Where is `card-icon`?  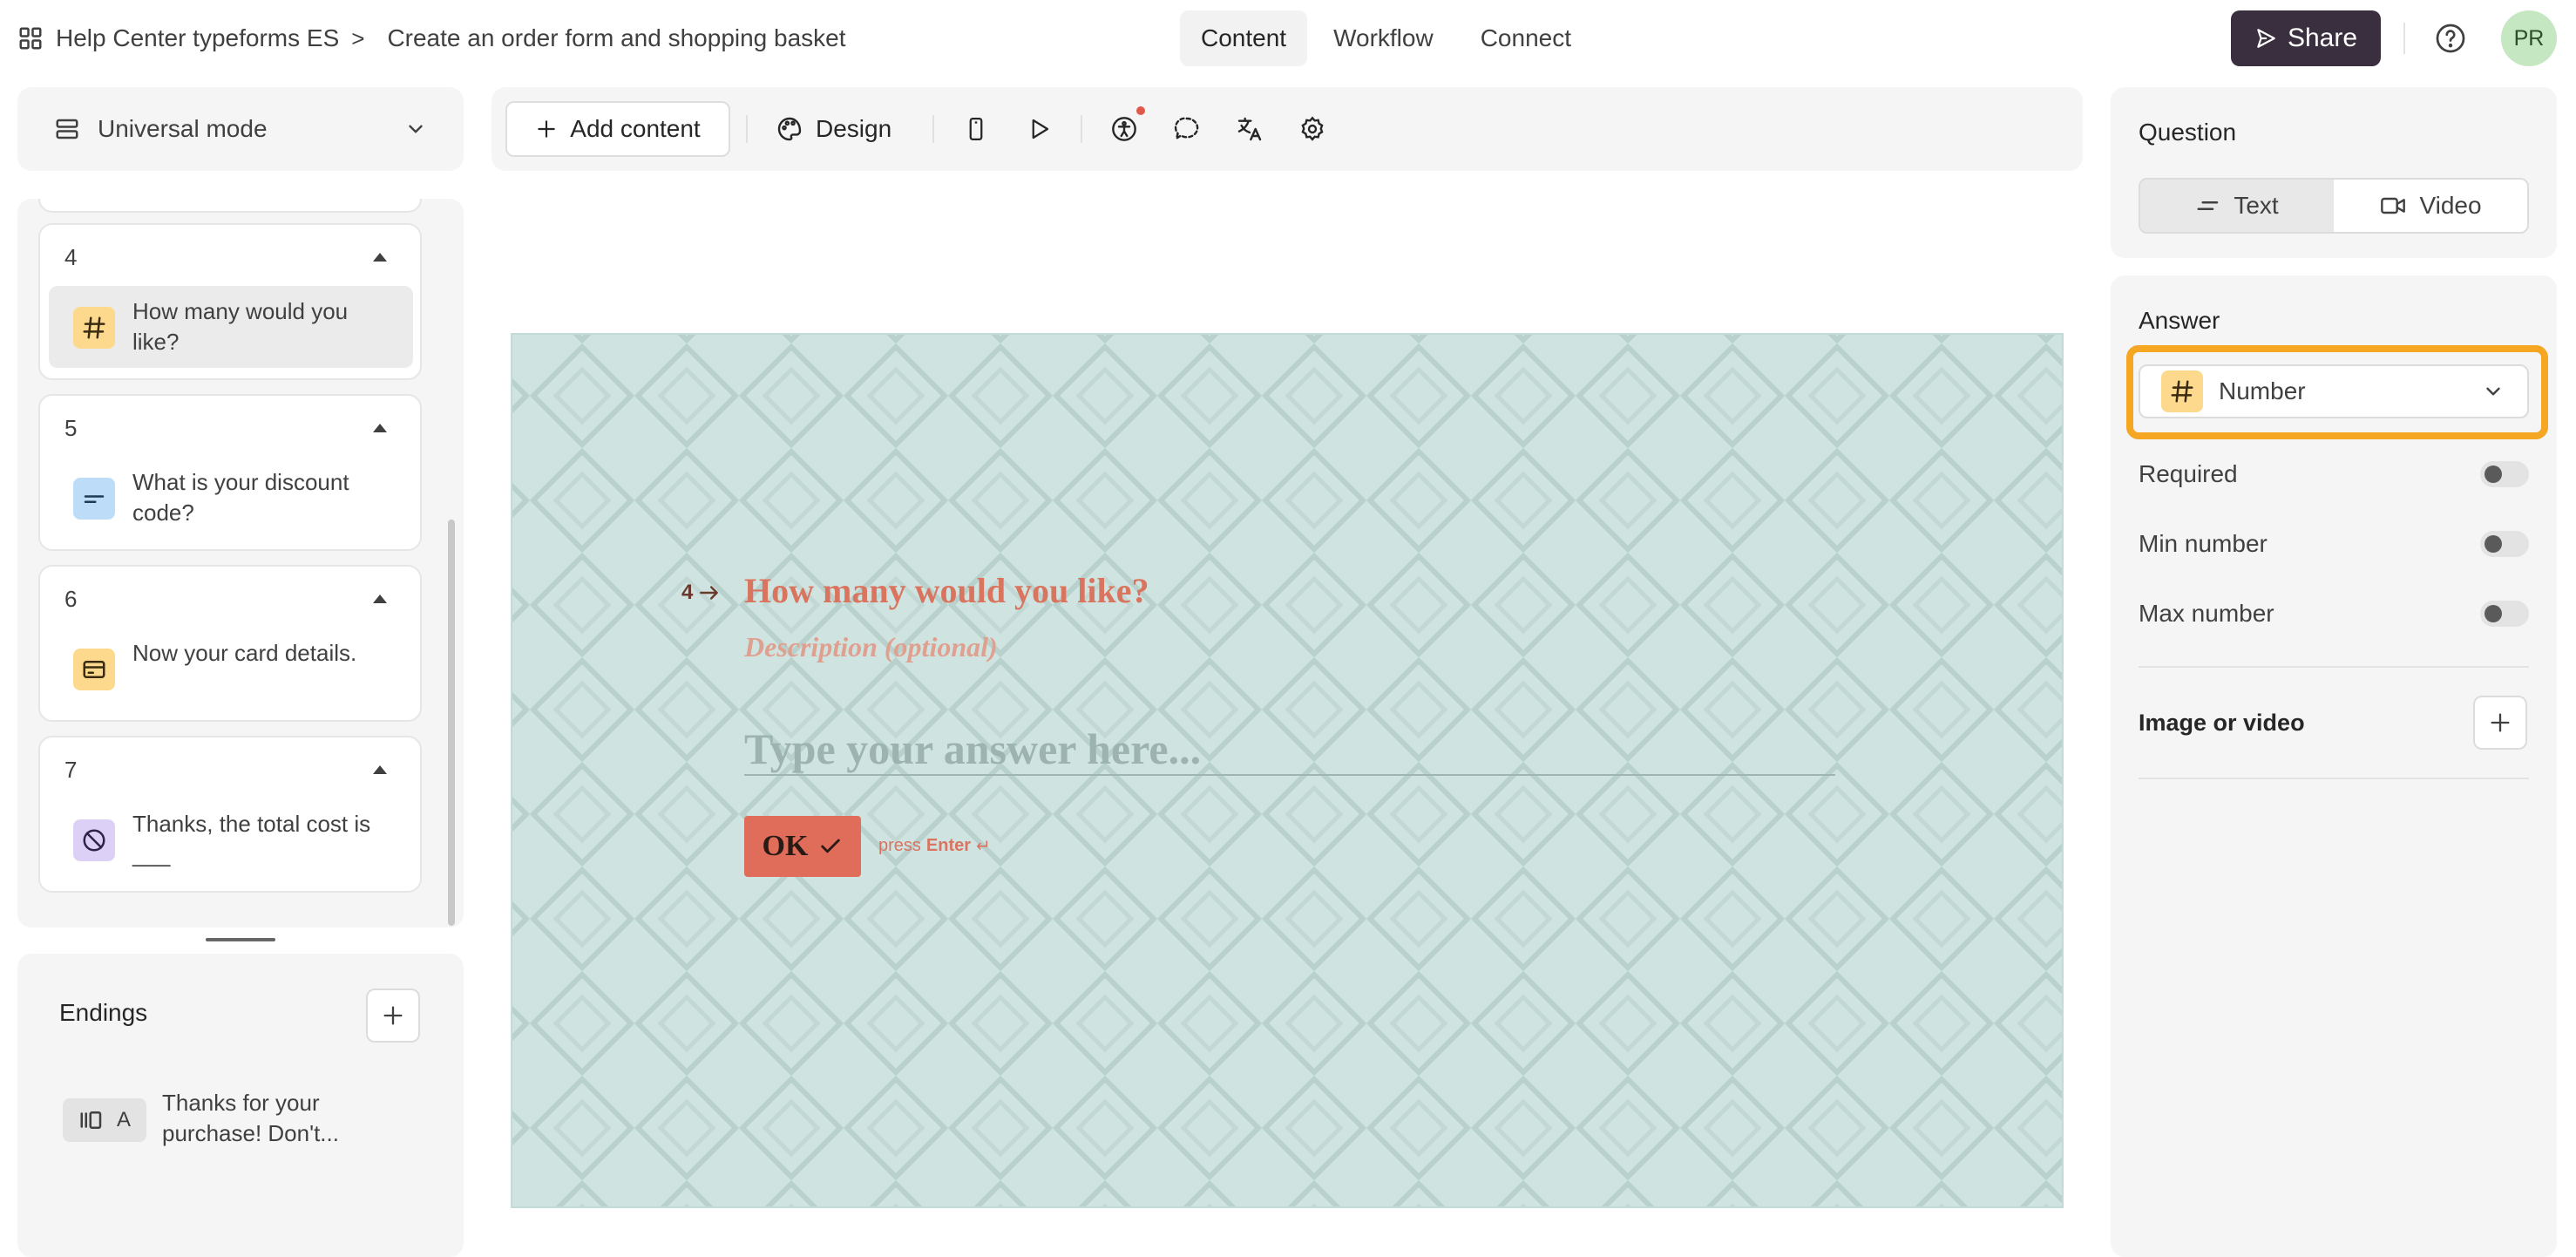 card-icon is located at coordinates (94, 669).